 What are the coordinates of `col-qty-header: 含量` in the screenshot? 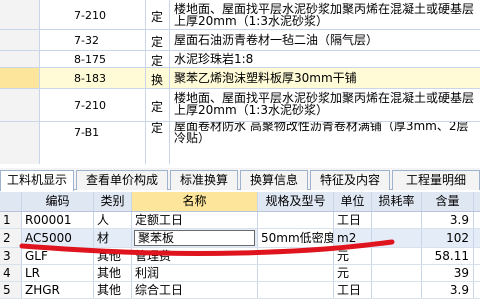 It's located at (448, 201).